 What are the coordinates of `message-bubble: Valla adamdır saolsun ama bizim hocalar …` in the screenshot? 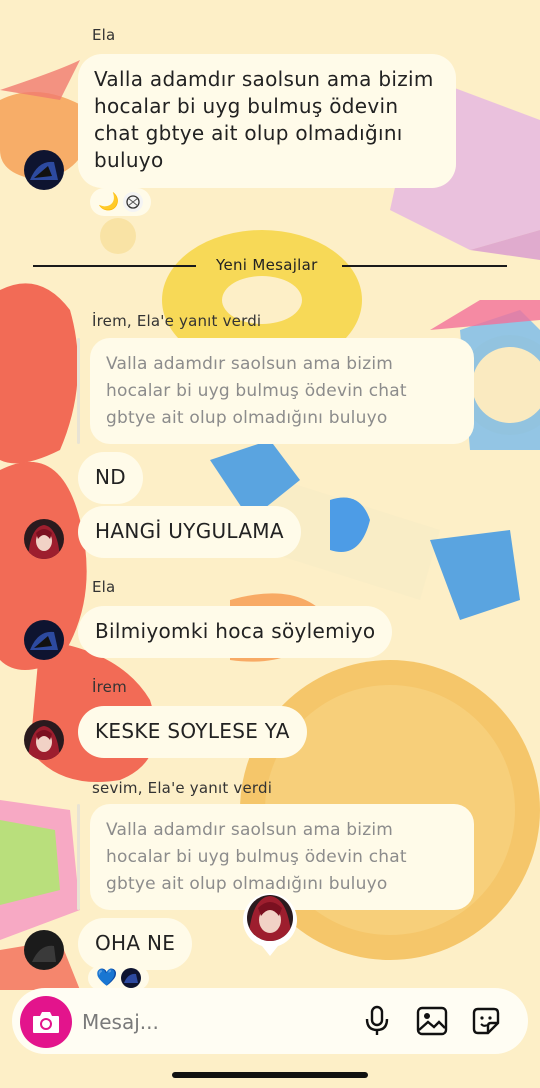 It's located at (267, 121).